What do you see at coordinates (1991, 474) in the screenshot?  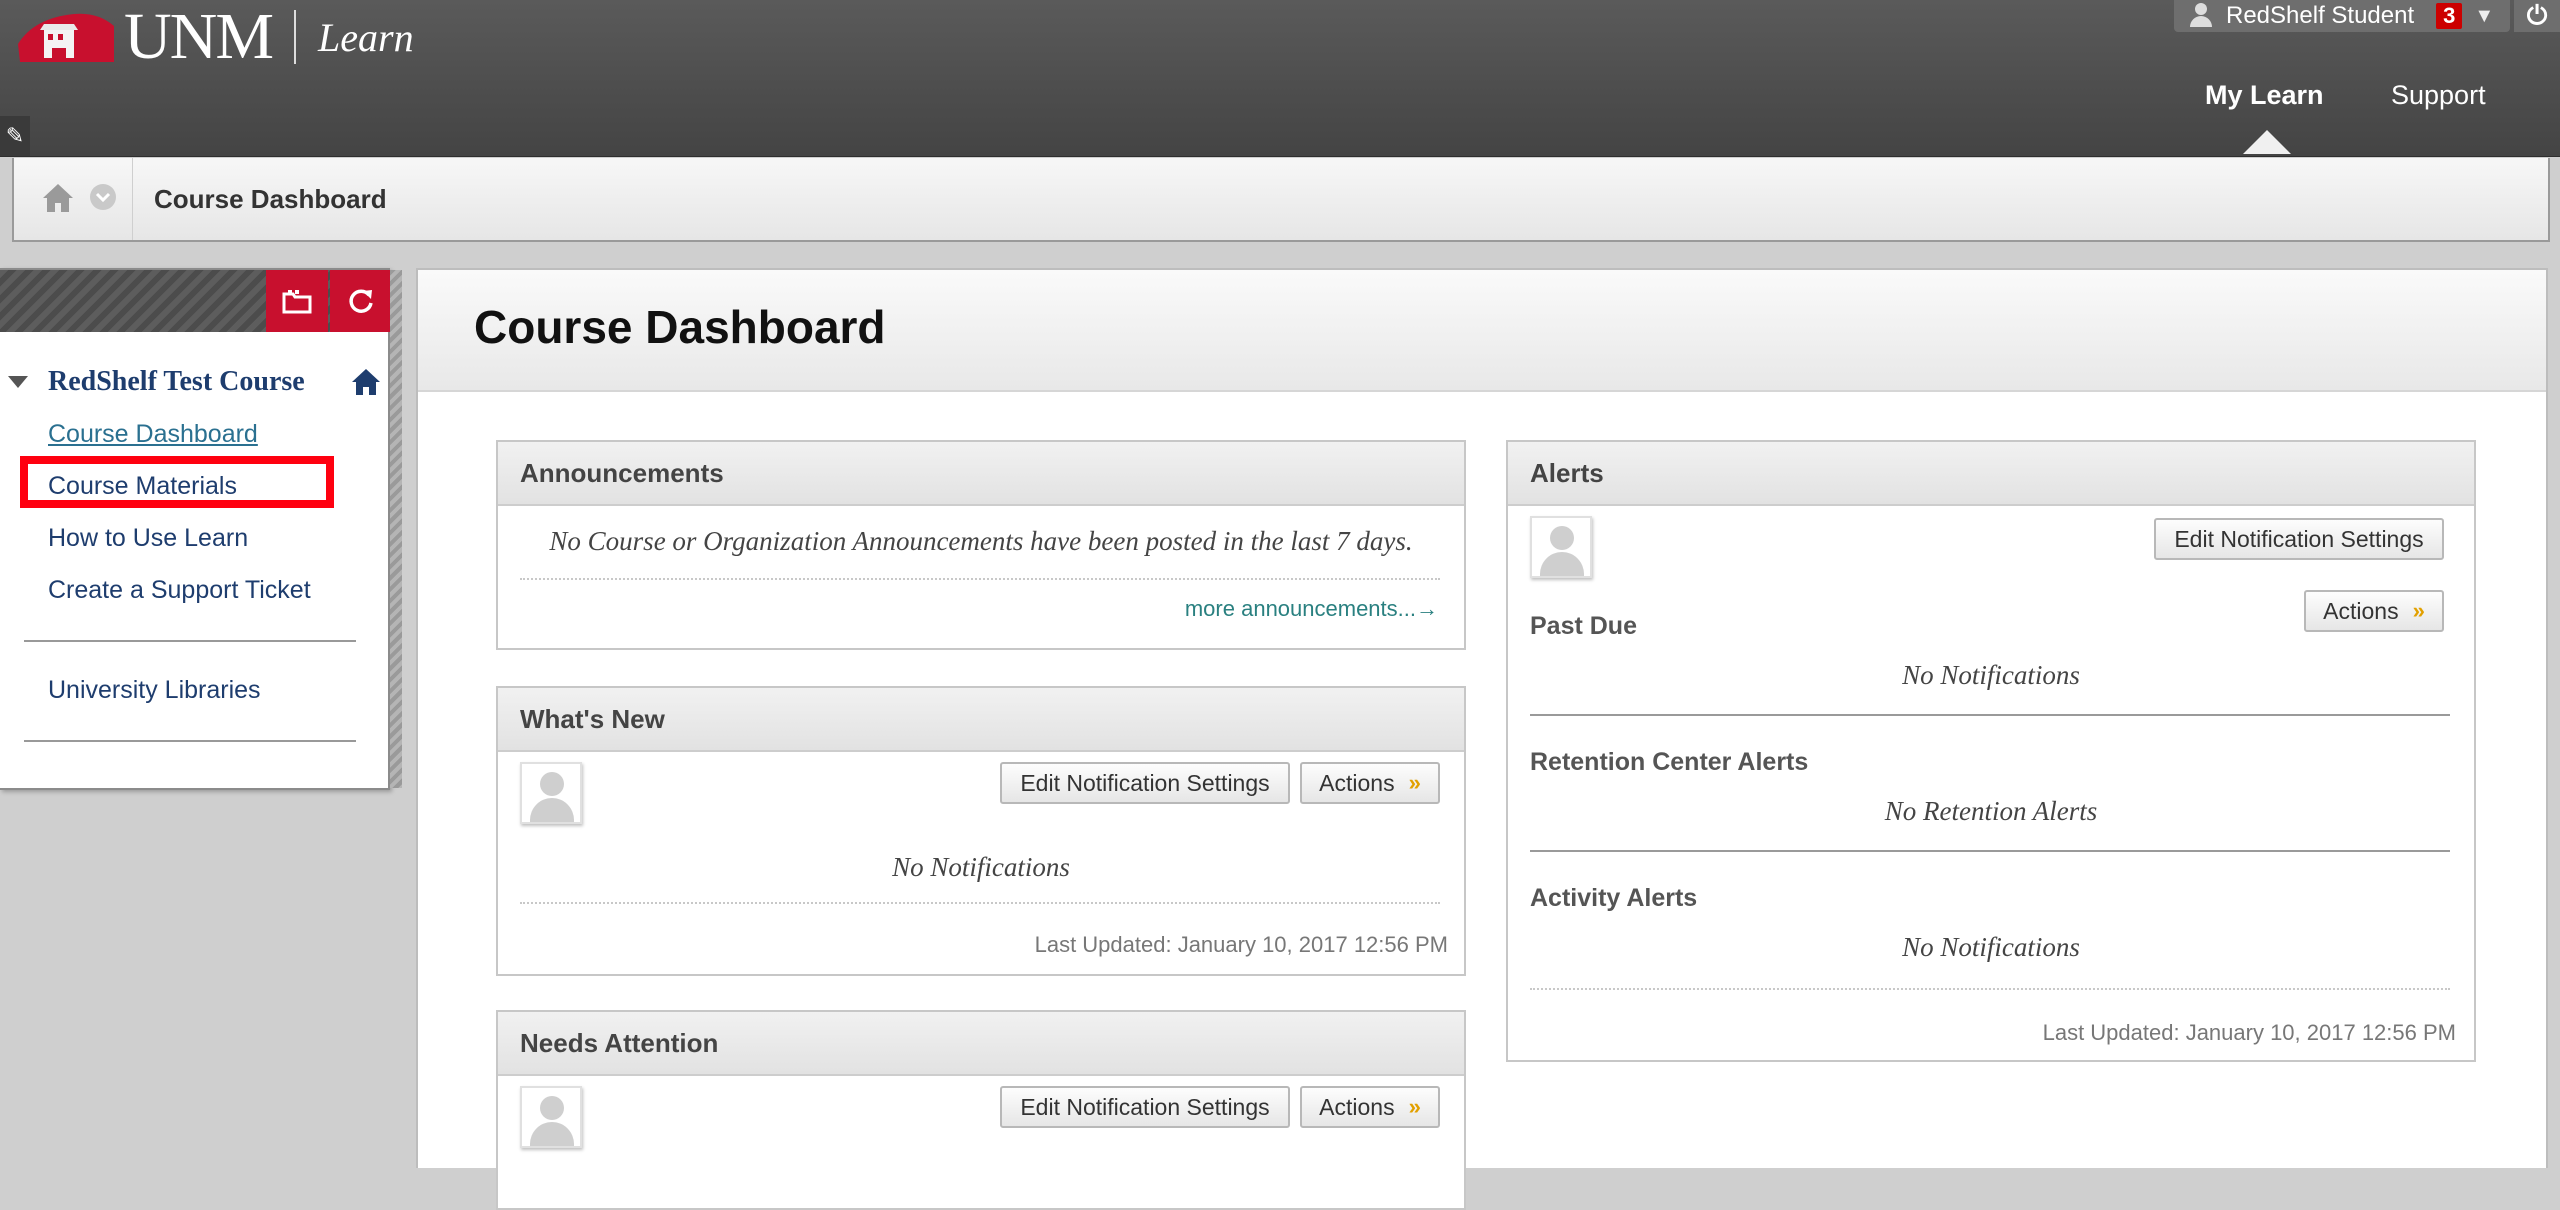 I see `module-title: Alerts` at bounding box center [1991, 474].